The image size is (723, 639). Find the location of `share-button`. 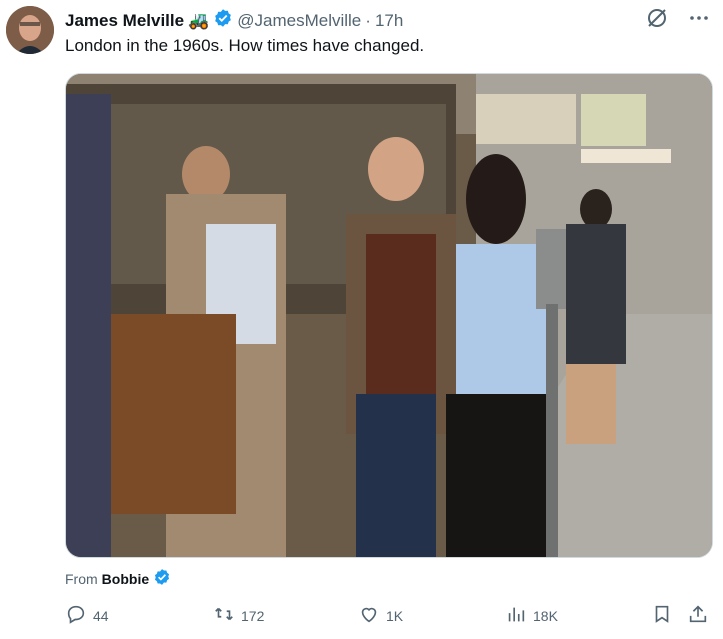

share-button is located at coordinates (698, 615).